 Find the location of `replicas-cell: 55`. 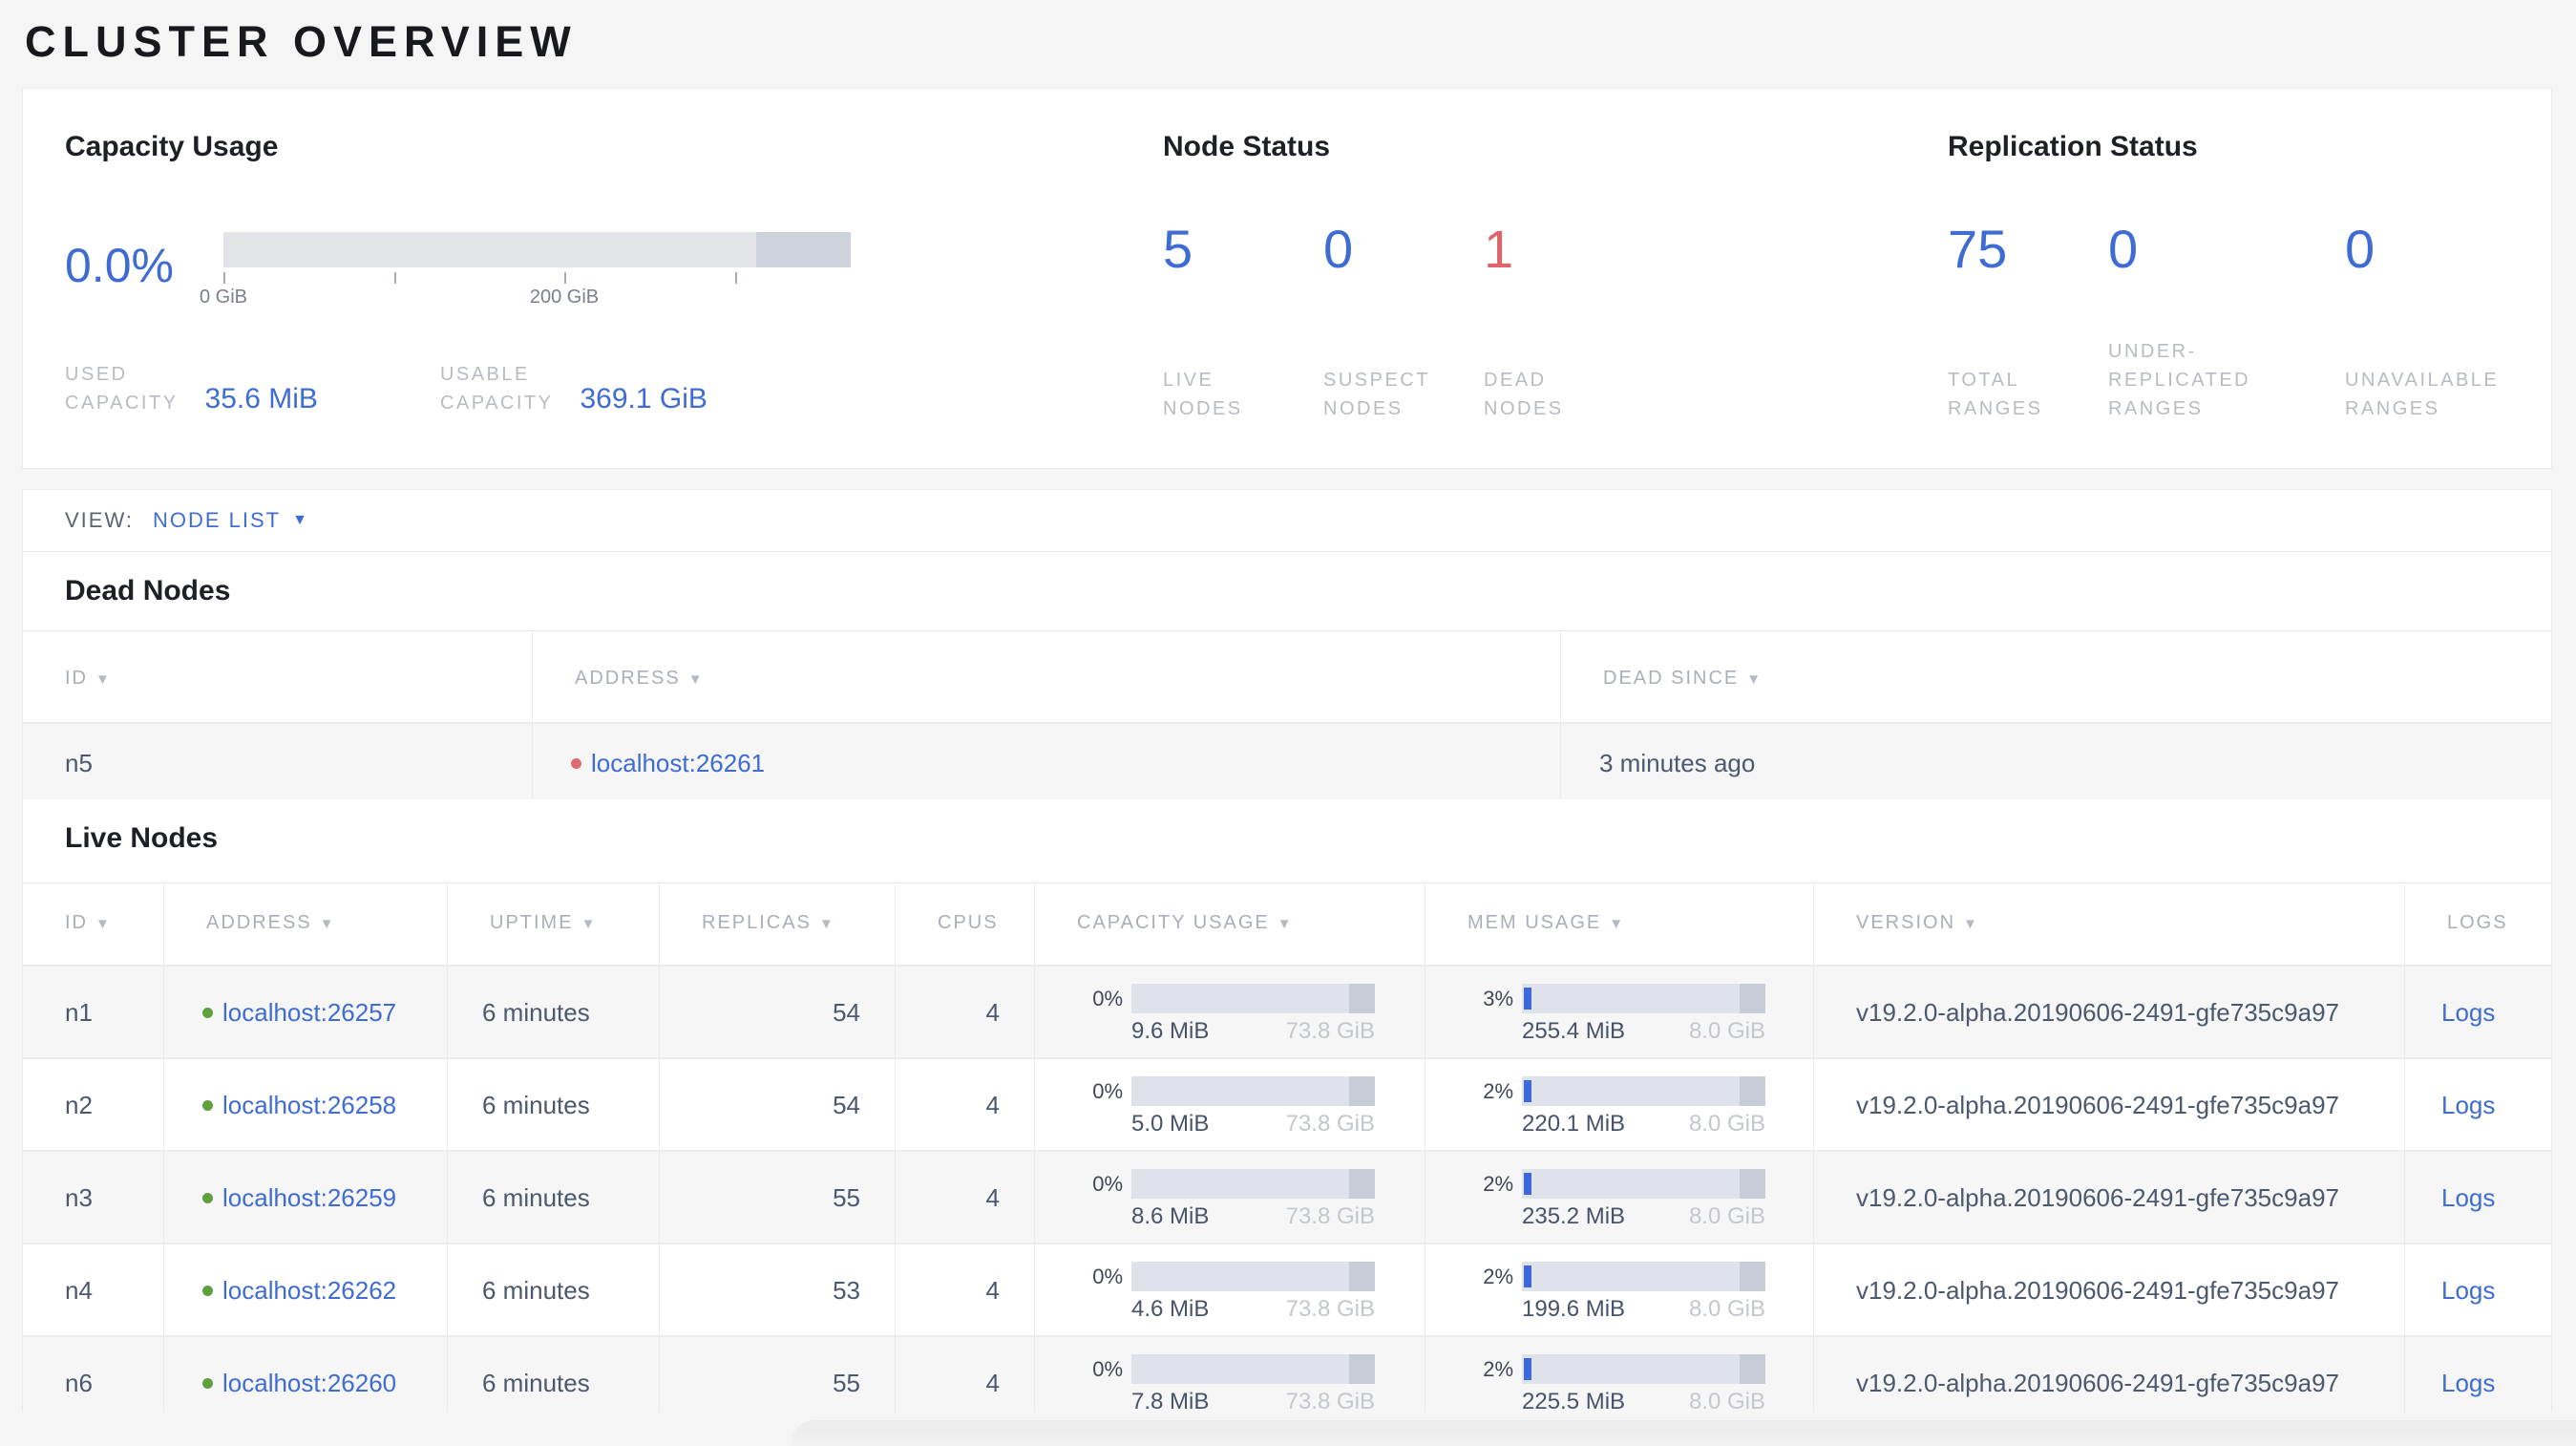

replicas-cell: 55 is located at coordinates (778, 1374).